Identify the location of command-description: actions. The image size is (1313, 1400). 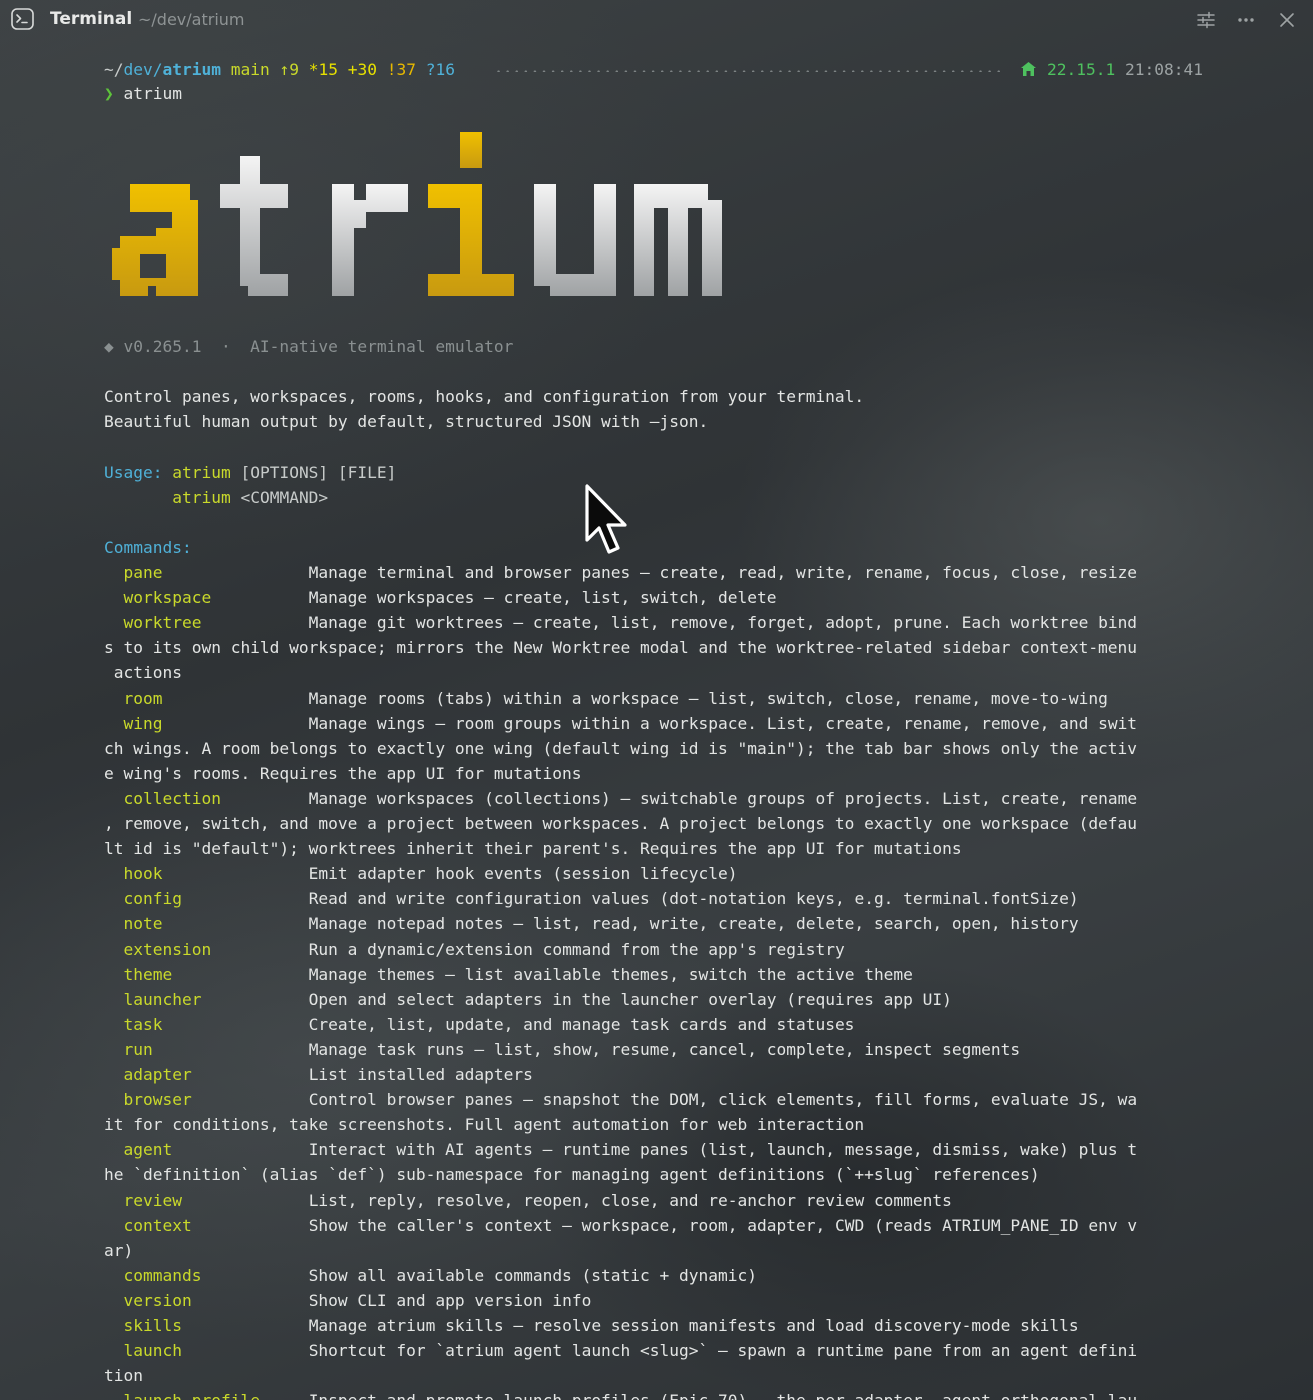
(143, 673).